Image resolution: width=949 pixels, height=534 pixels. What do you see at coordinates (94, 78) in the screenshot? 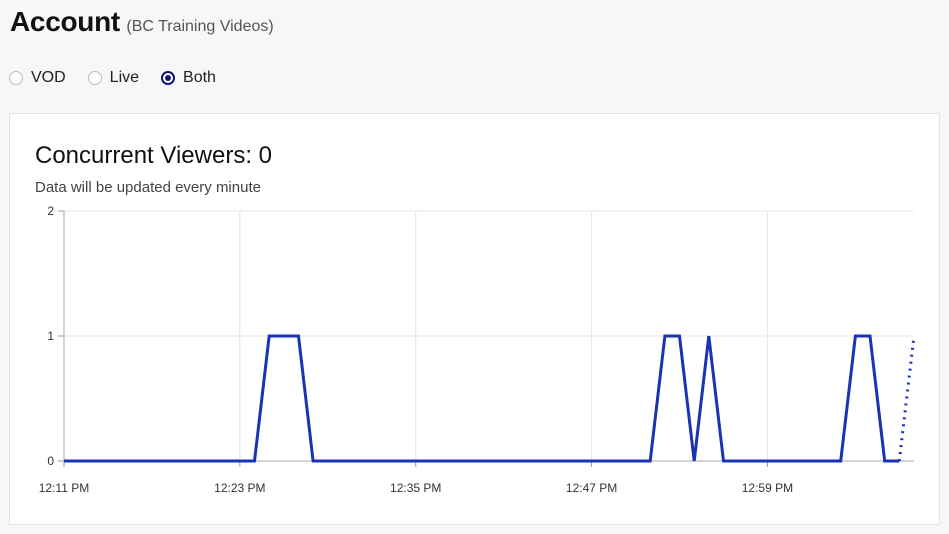
I see `radio-live-circle` at bounding box center [94, 78].